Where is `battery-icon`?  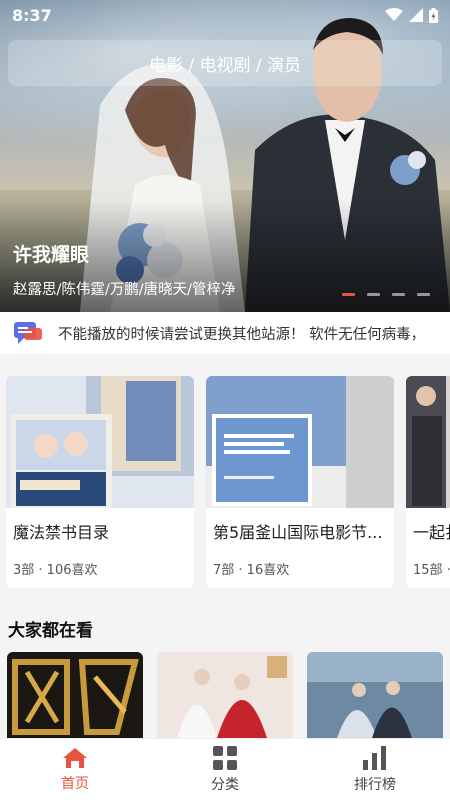 battery-icon is located at coordinates (433, 15).